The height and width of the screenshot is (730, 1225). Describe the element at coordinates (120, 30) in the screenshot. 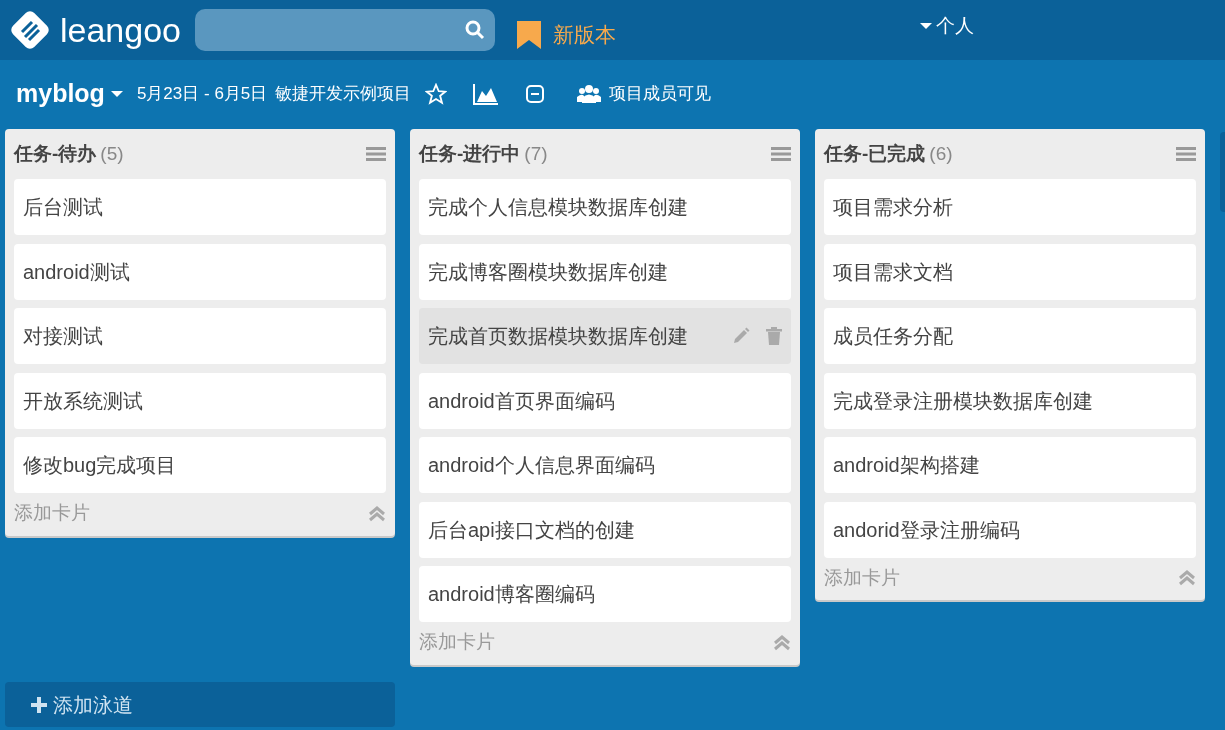

I see `brand-name: leangoo` at that location.